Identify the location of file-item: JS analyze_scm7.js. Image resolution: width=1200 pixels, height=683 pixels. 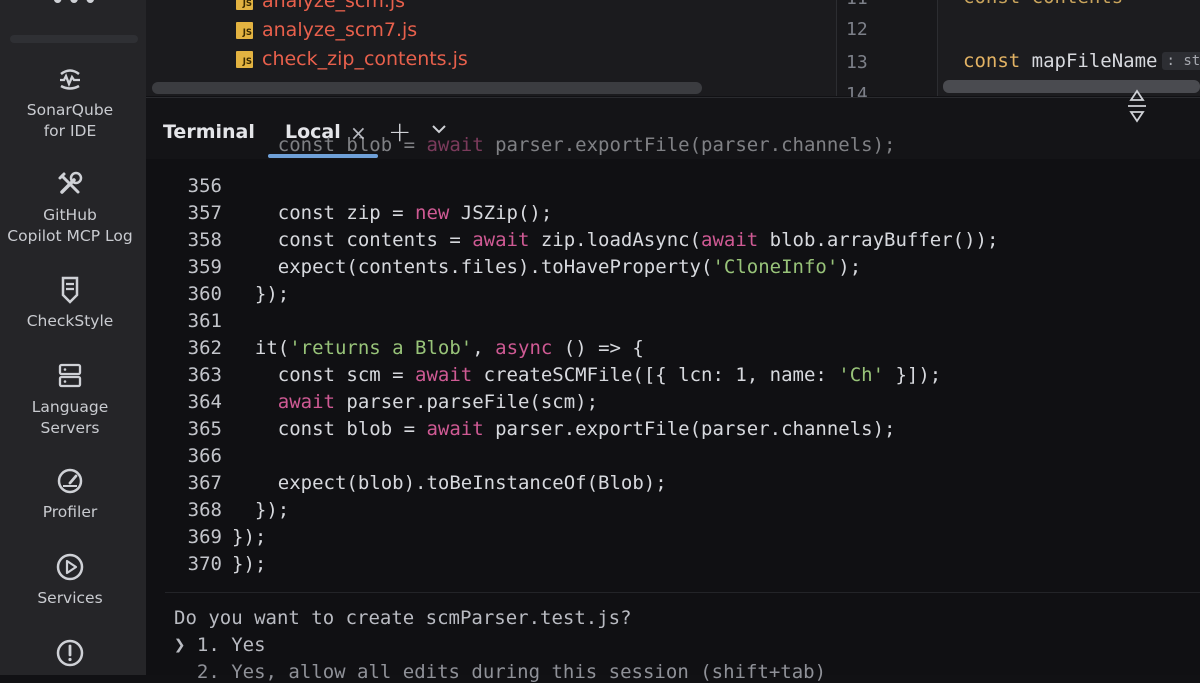
(326, 30).